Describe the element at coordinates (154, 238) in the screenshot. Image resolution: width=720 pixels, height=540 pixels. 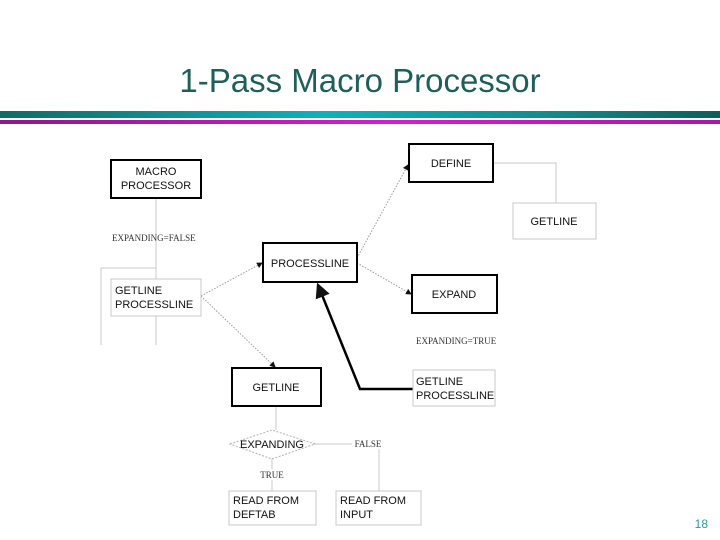
I see `label-expanding-false: EXPANDING=FALSE` at that location.